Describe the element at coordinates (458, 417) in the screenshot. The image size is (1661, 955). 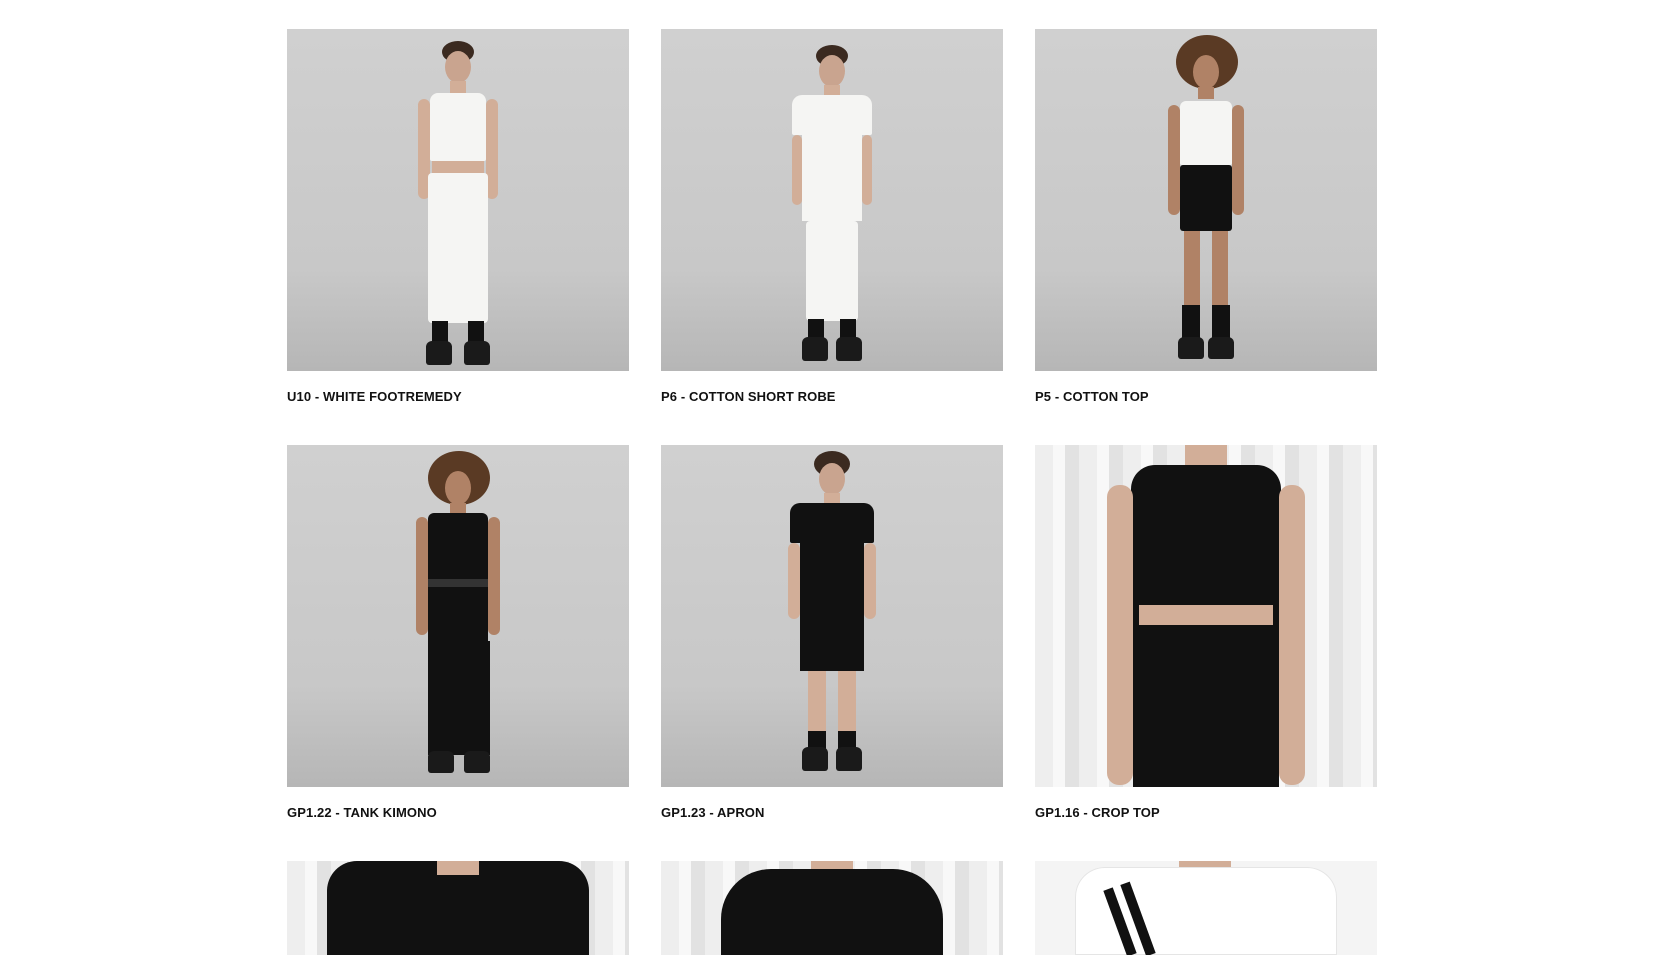
I see `product-title: U10 - WHITE FOOTREMEDY` at that location.